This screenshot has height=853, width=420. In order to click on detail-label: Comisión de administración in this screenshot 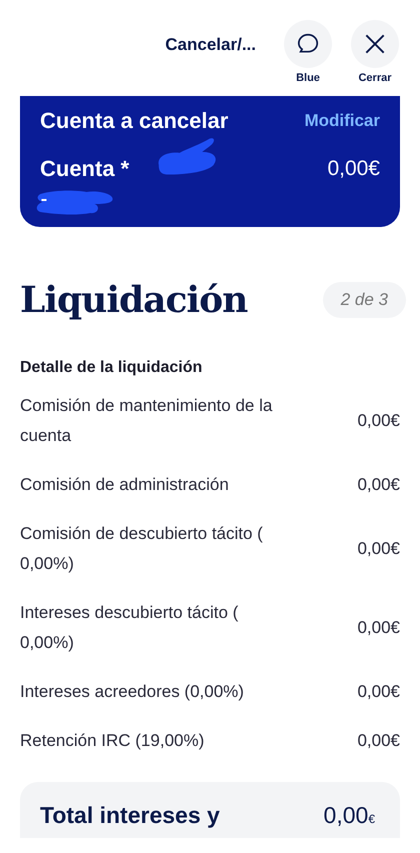, I will do `click(125, 485)`.